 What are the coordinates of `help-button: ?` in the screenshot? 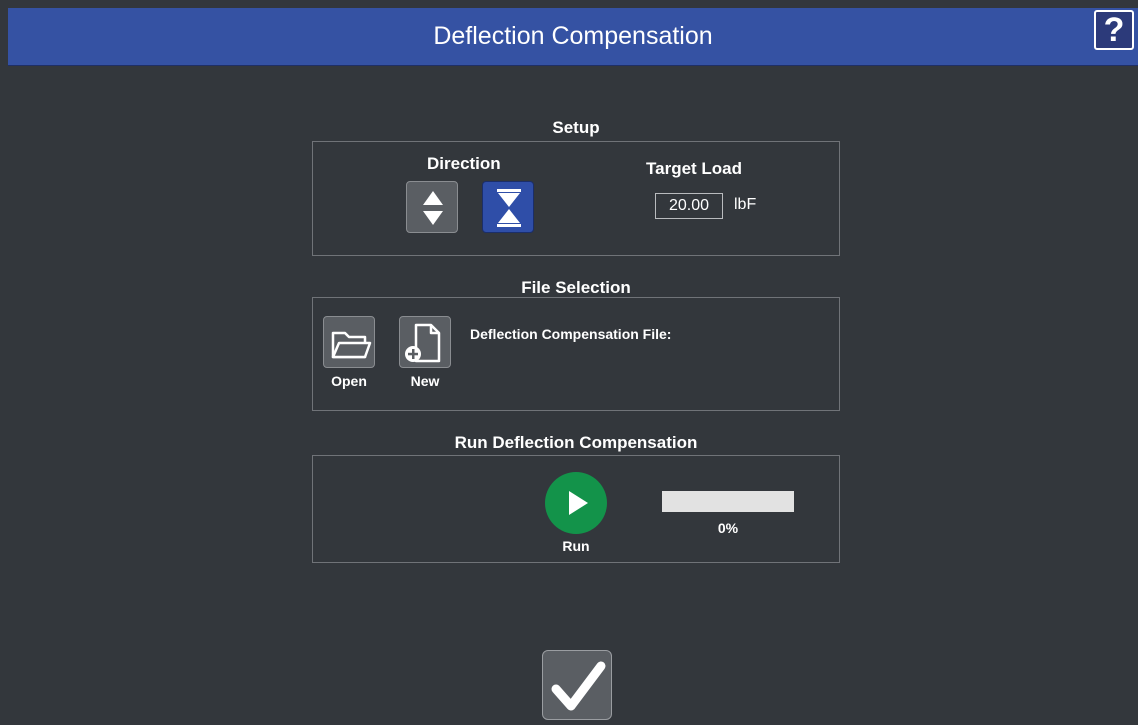 It's located at (1114, 30).